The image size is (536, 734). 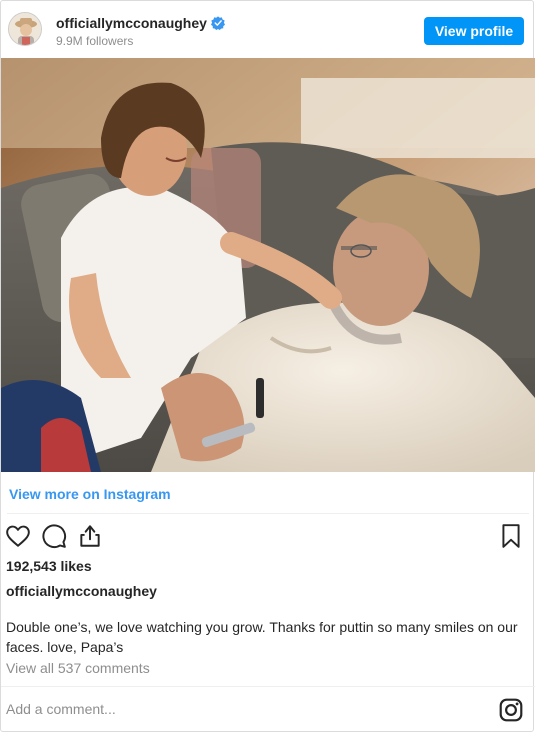 What do you see at coordinates (511, 536) in the screenshot?
I see `bookmark-icon` at bounding box center [511, 536].